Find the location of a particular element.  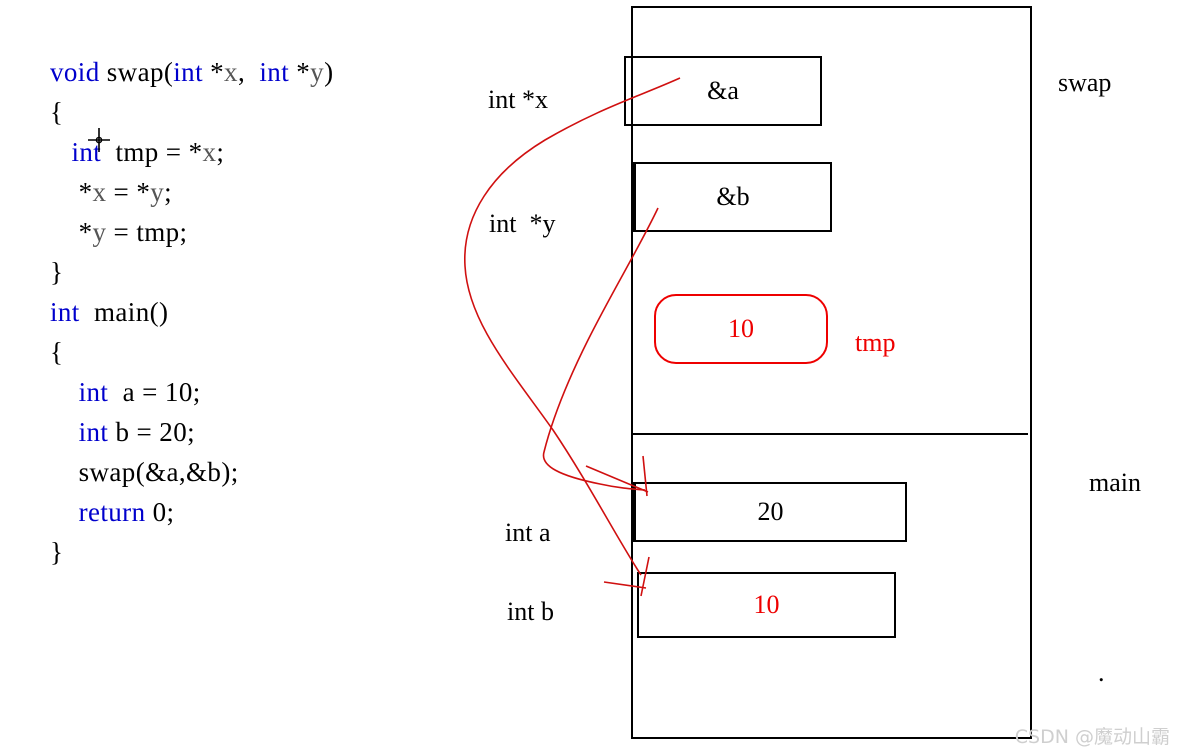

frame-divider is located at coordinates (829, 434).